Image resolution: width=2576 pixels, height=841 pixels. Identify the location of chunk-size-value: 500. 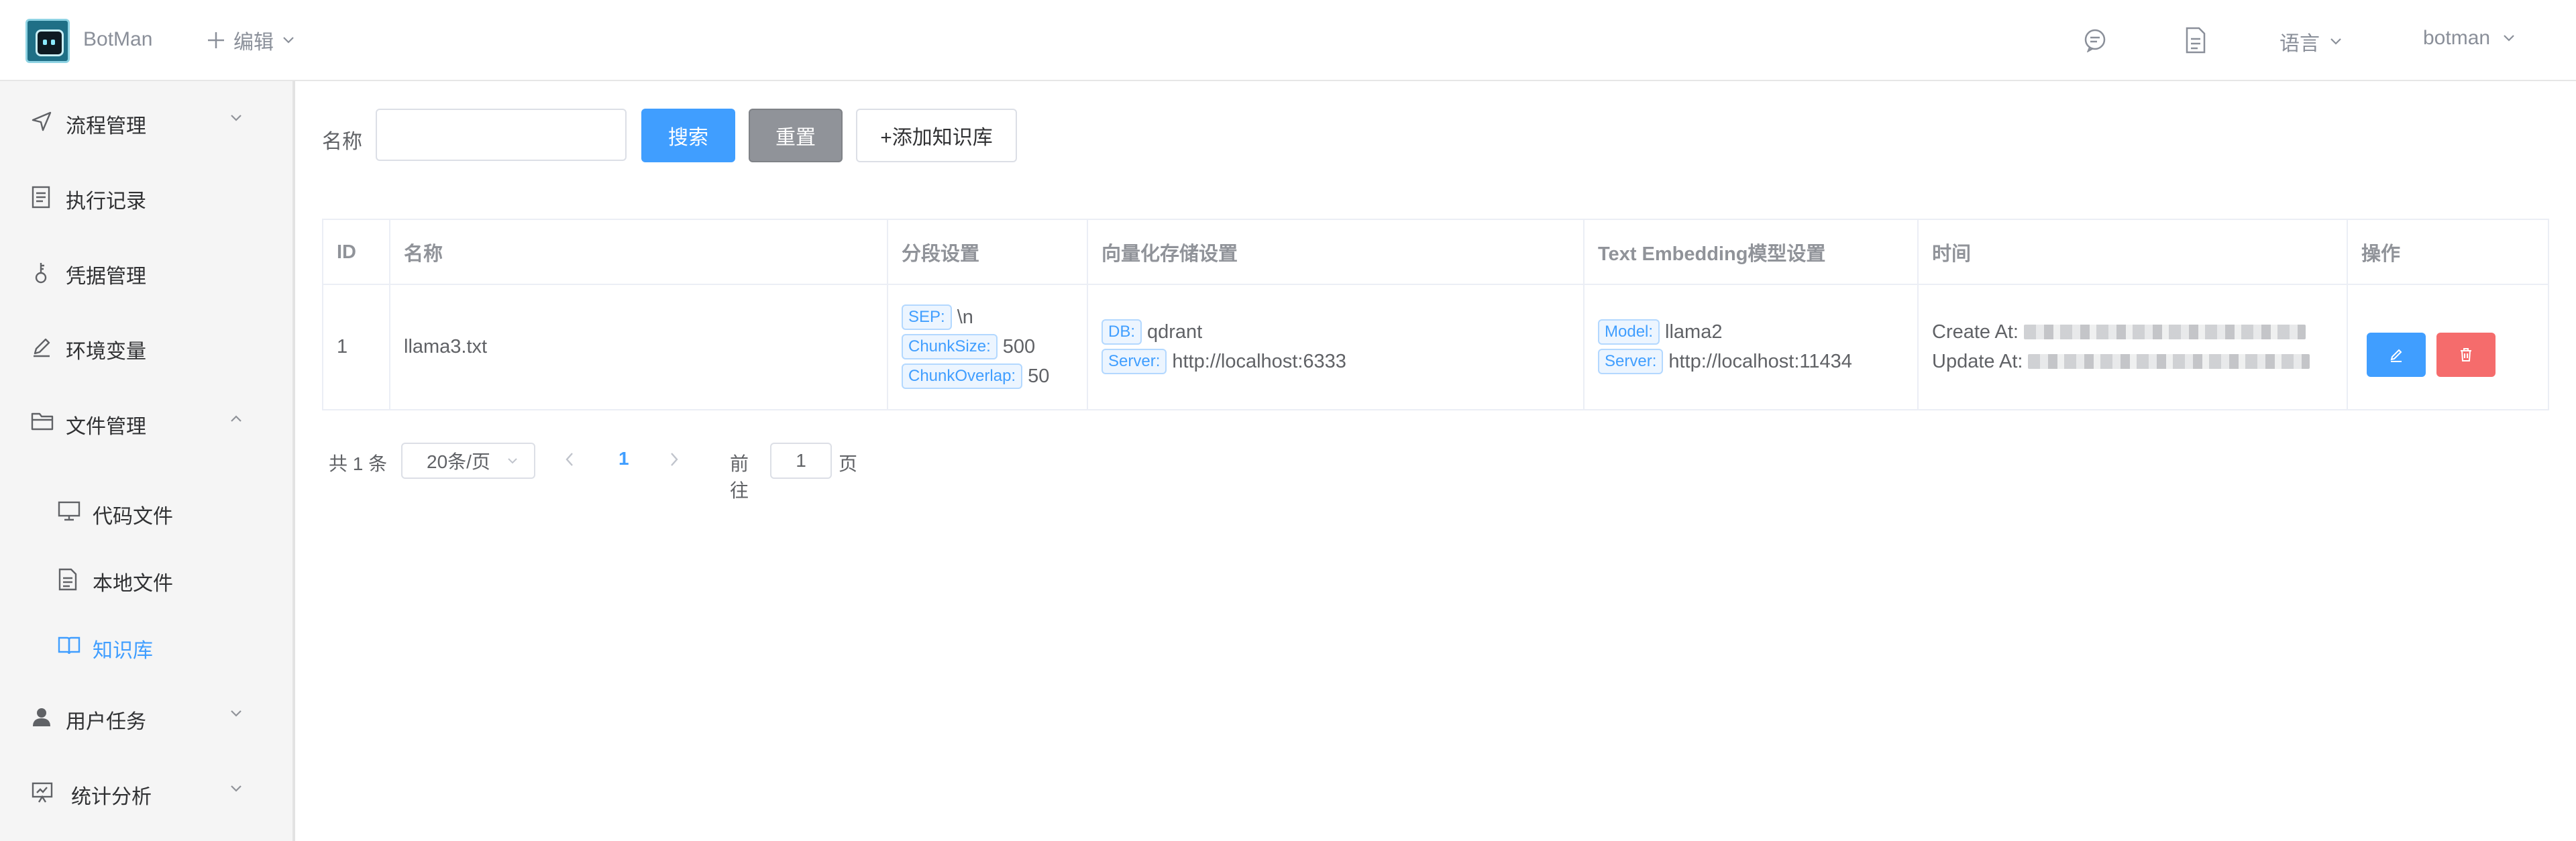
(1019, 346).